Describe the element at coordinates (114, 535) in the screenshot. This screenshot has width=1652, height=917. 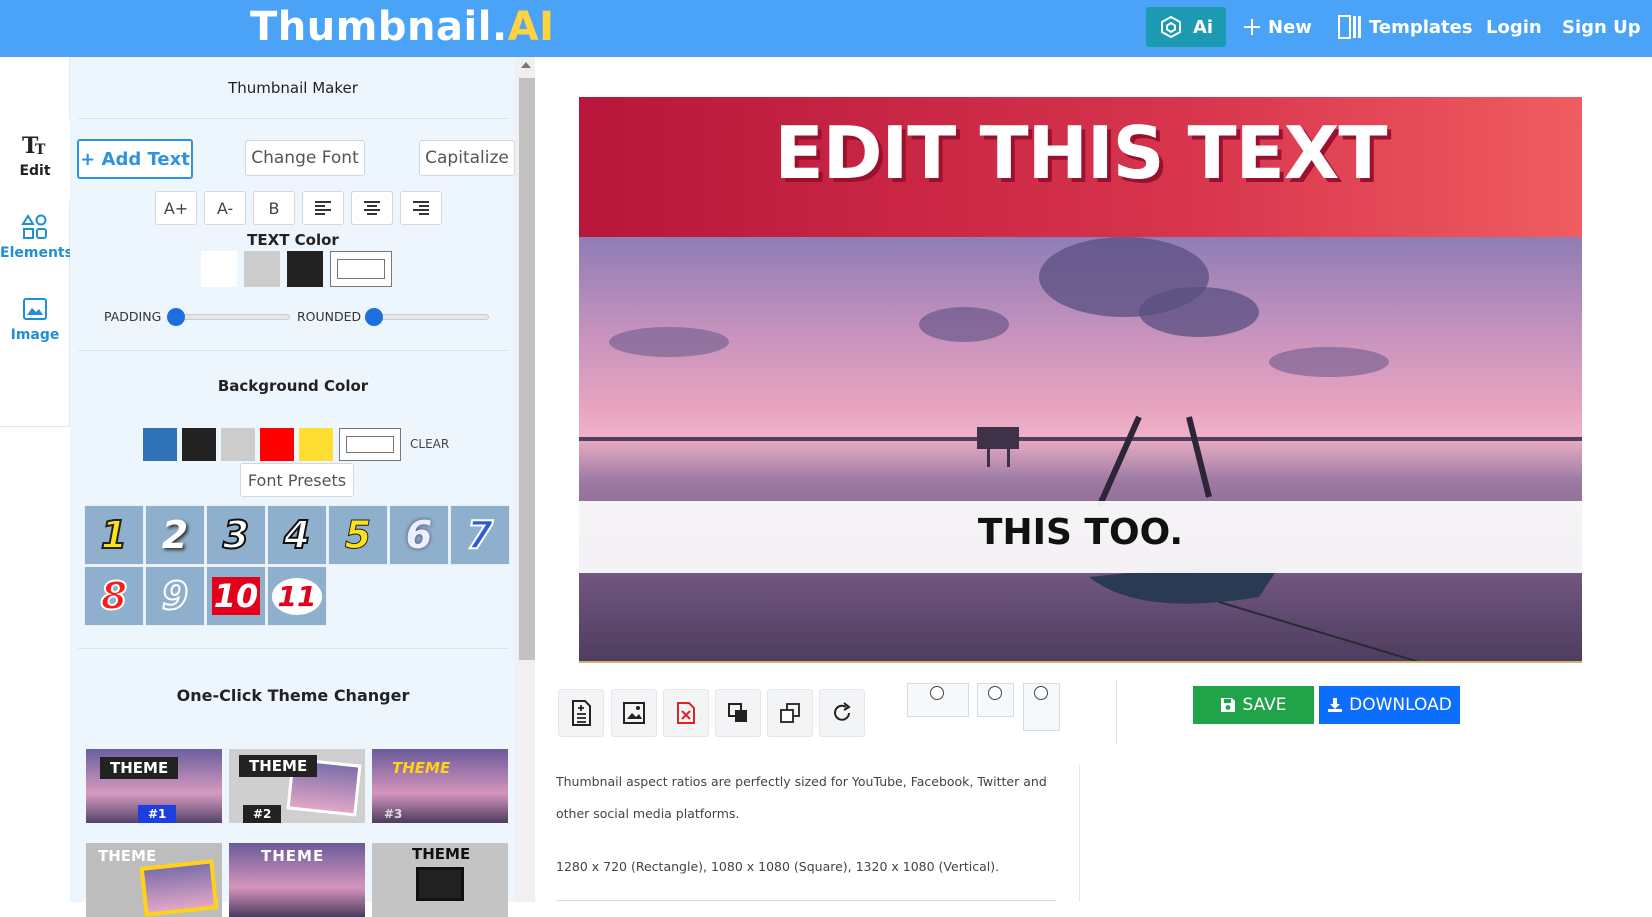
I see `font-preset-1: 1` at that location.